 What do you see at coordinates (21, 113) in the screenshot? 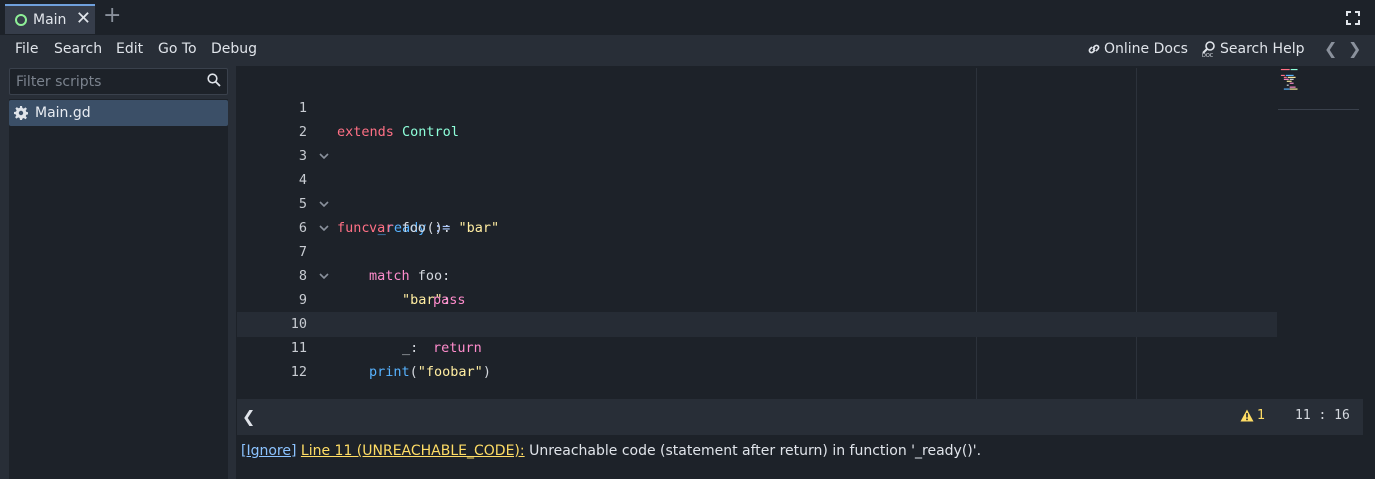
I see `gear-icon` at bounding box center [21, 113].